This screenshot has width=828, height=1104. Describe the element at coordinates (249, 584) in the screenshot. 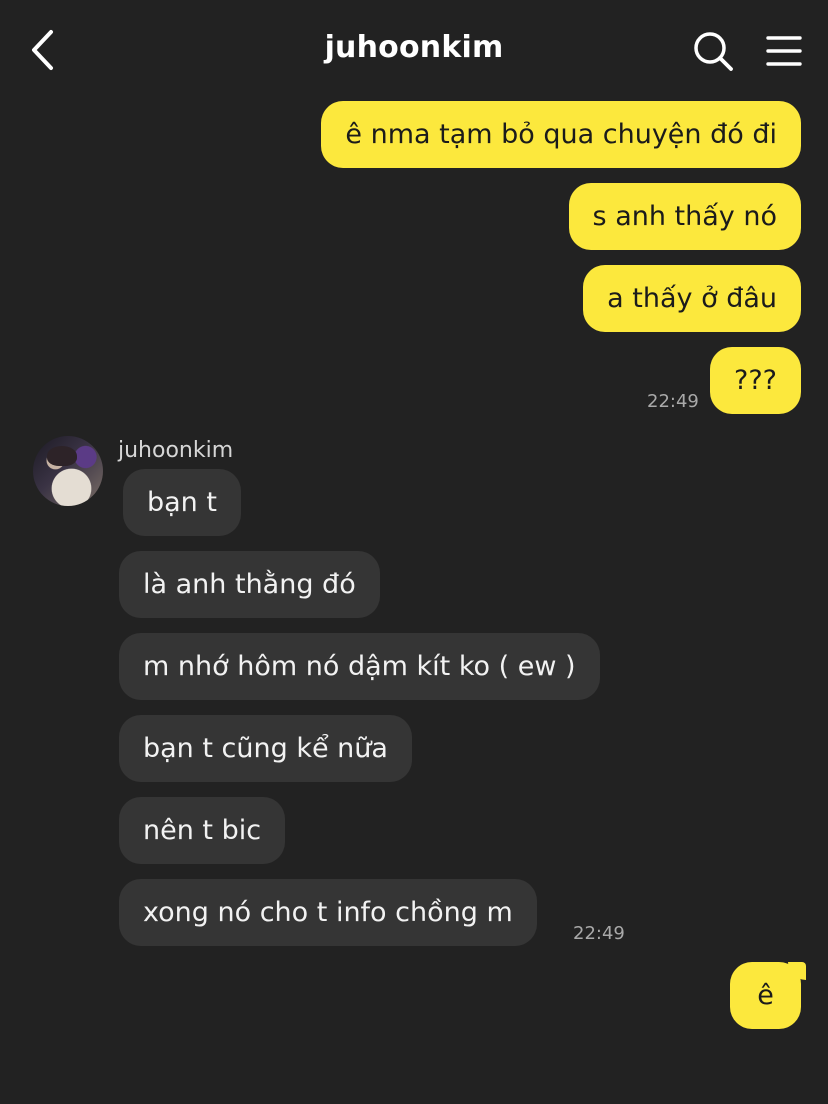

I see `incoming-message: là anh thằng đó` at that location.